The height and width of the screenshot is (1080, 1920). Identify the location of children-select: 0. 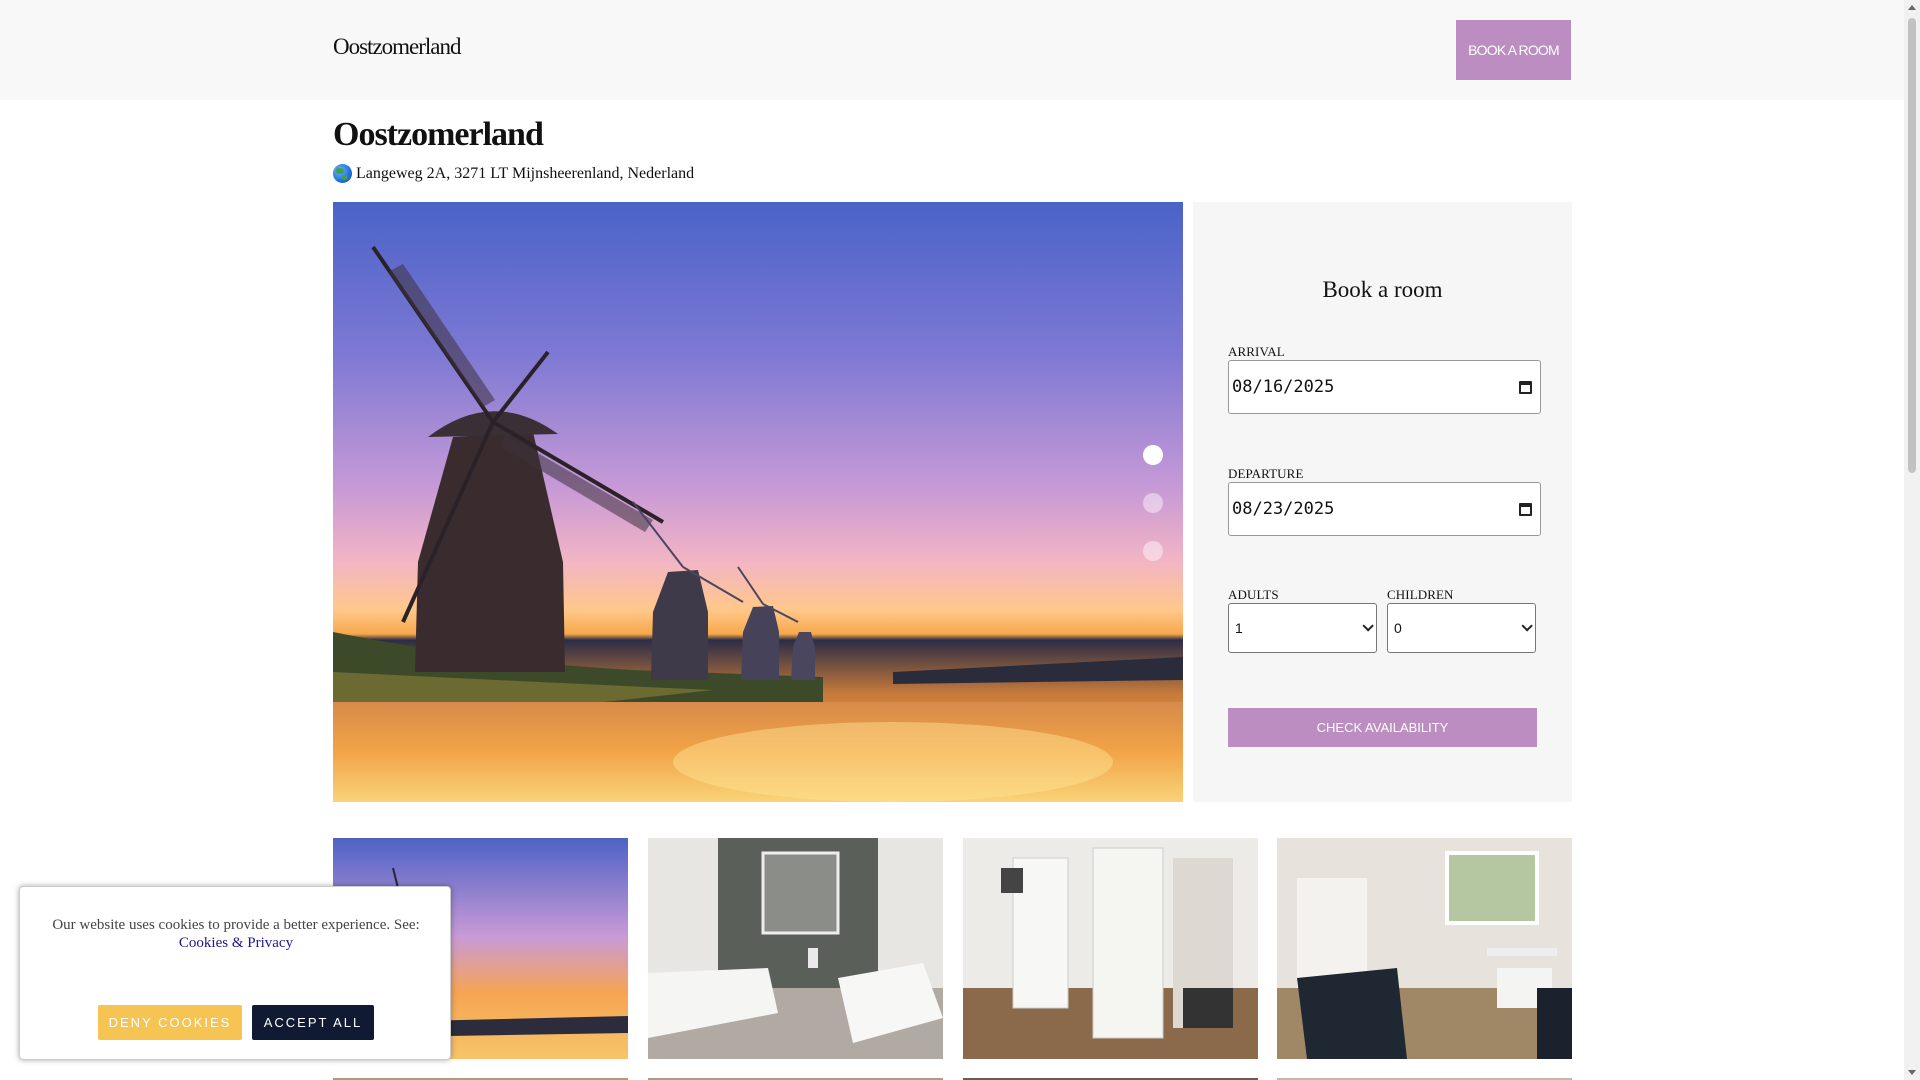
(1461, 628).